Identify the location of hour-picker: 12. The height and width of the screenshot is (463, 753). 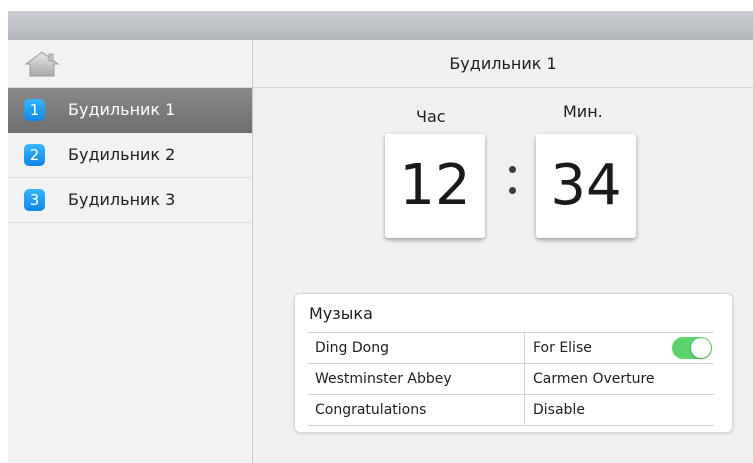
(435, 186).